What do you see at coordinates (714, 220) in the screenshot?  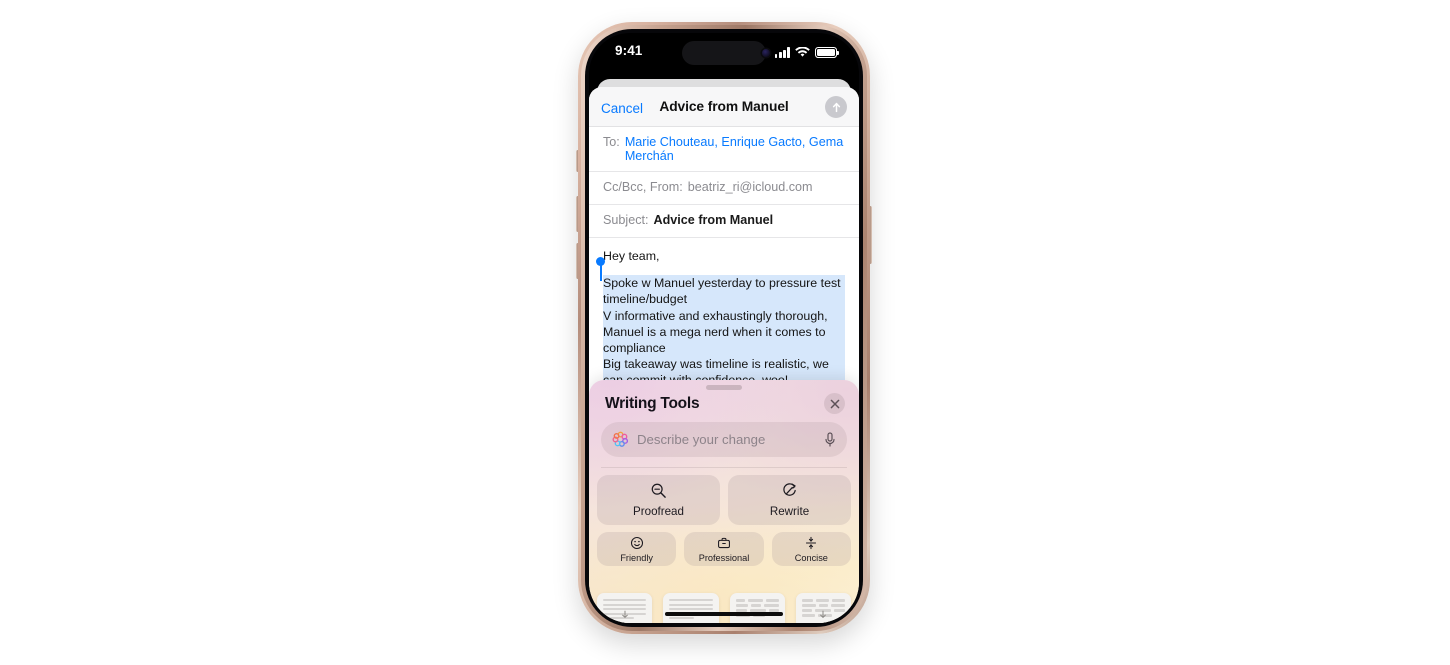 I see `subject-field-value: Advice from Manuel` at bounding box center [714, 220].